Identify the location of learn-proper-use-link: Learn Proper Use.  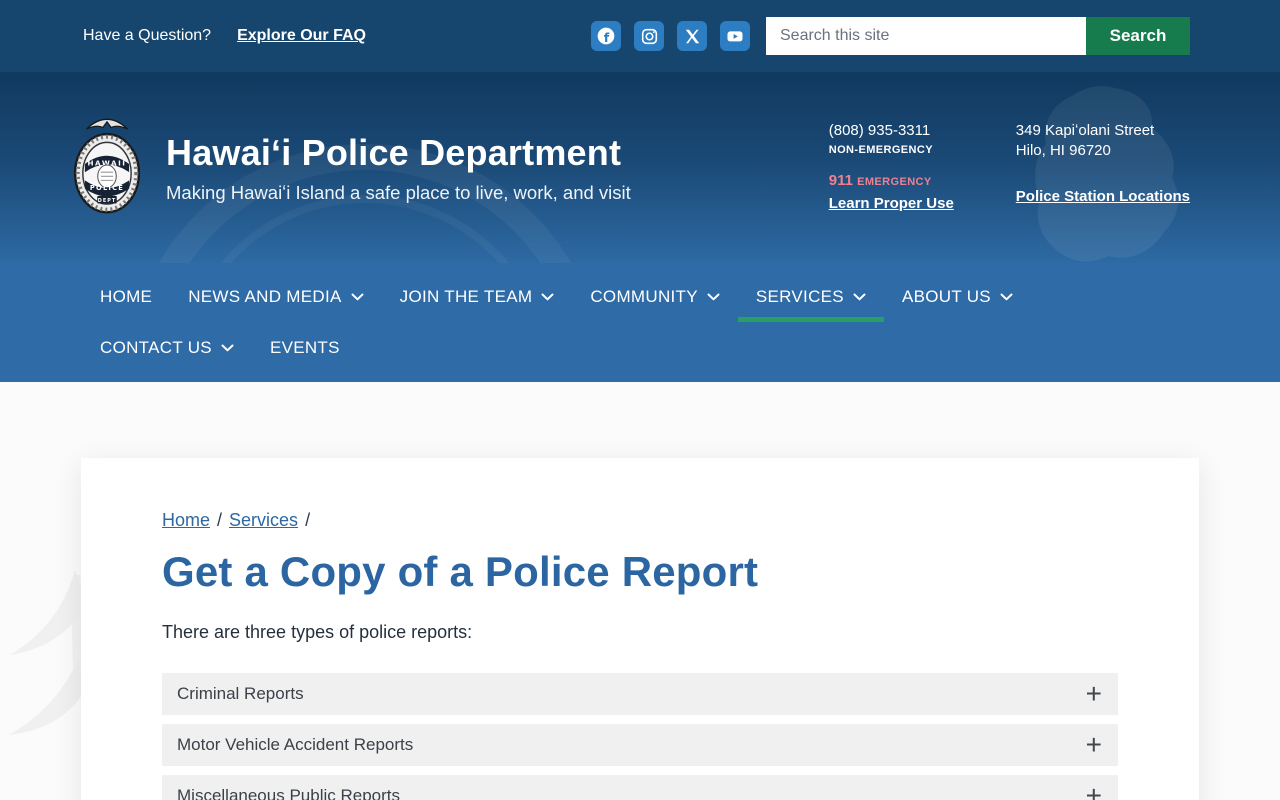
(891, 204).